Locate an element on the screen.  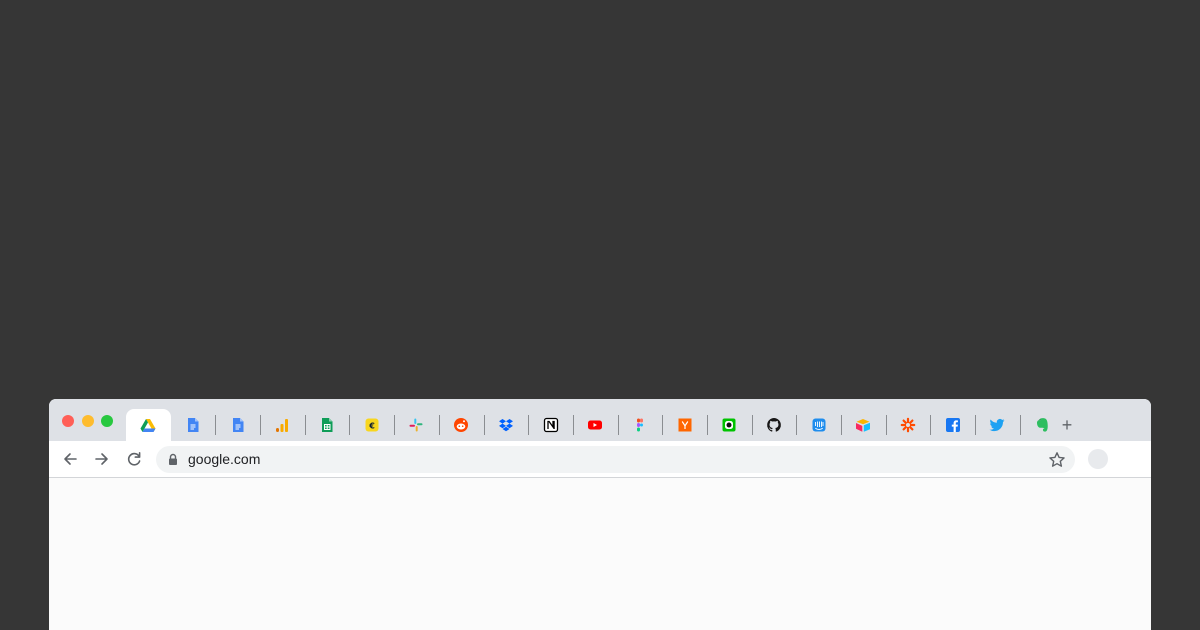
google-analytics-icon is located at coordinates (282, 425).